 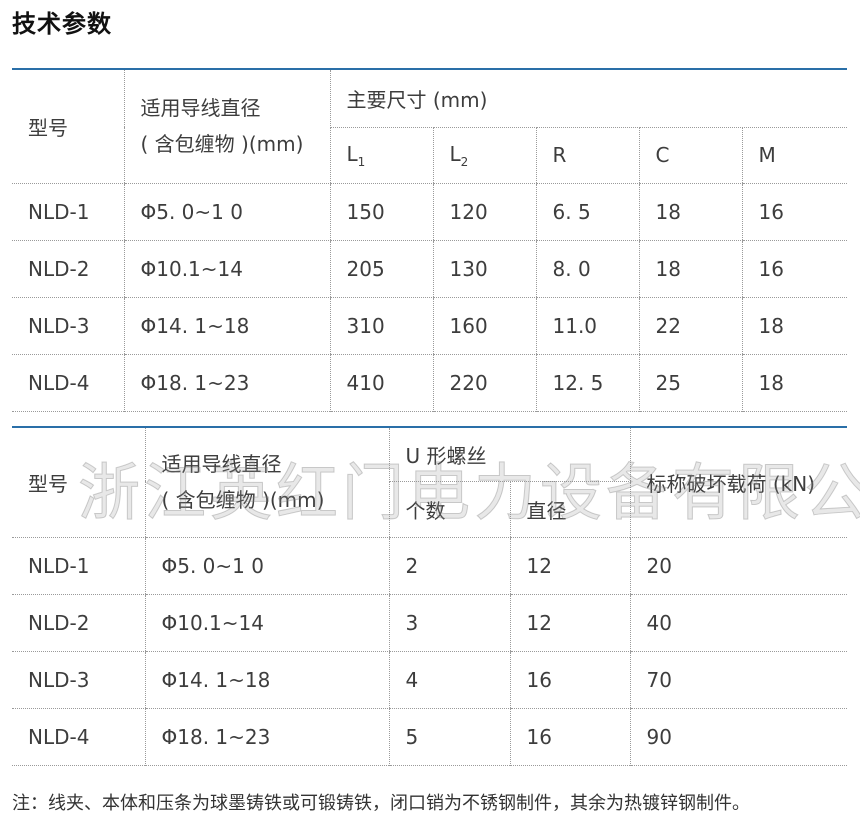 I want to click on cell-c: 25, so click(x=690, y=382).